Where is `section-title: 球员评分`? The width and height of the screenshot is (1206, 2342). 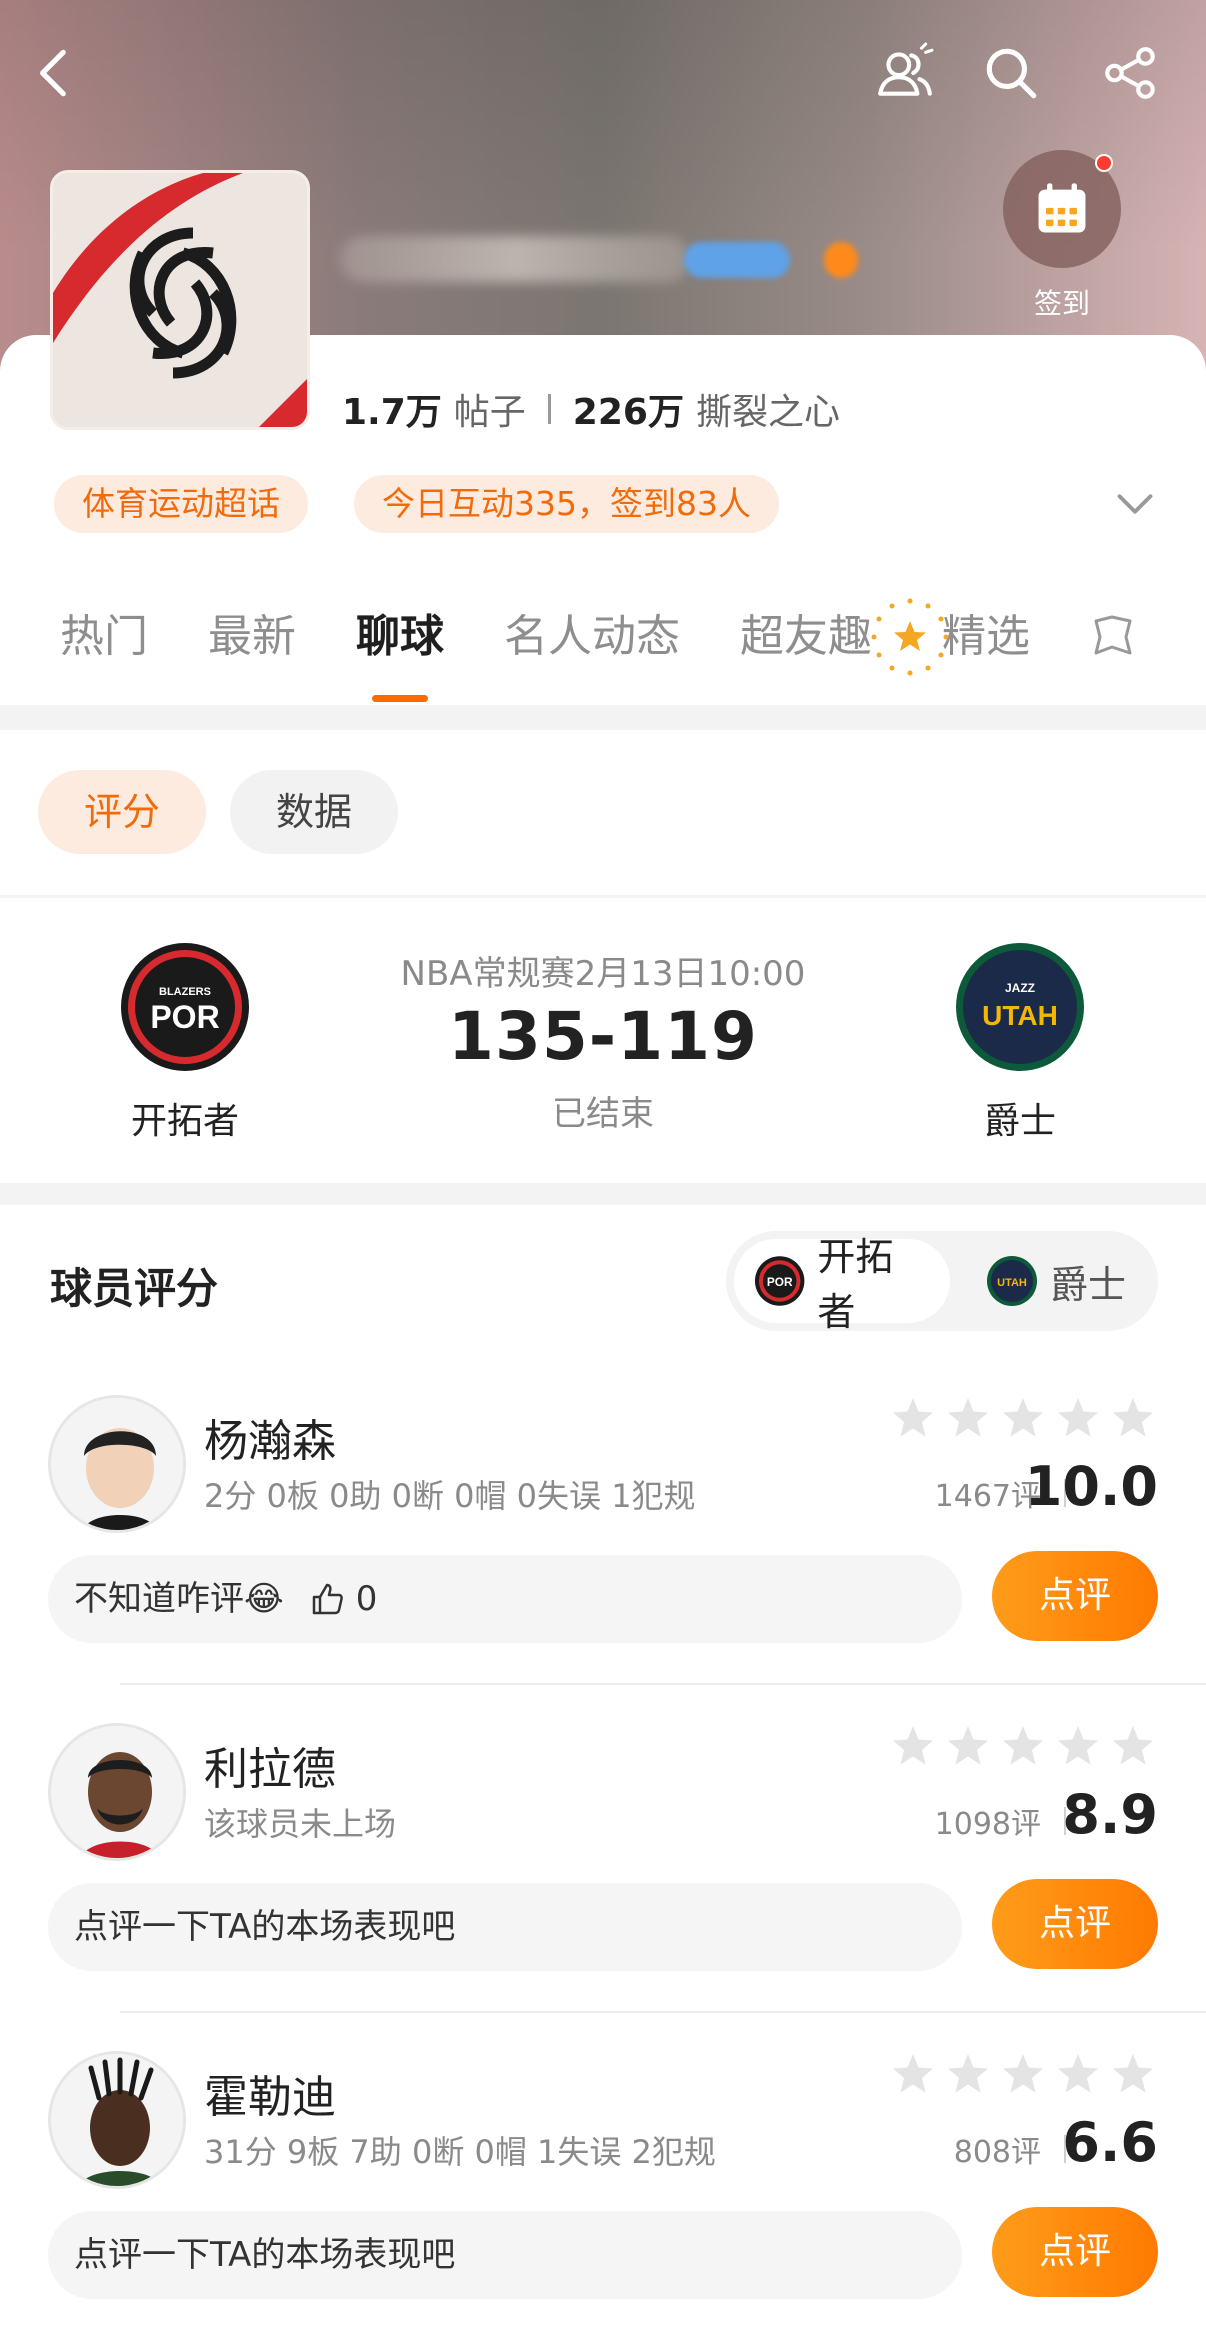
section-title: 球员评分 is located at coordinates (134, 1288).